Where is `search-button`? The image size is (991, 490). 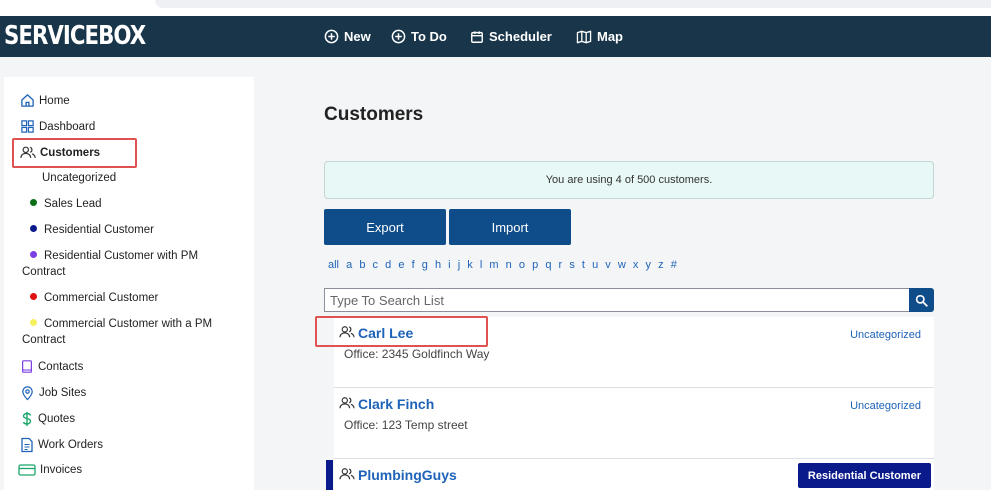
search-button is located at coordinates (921, 300).